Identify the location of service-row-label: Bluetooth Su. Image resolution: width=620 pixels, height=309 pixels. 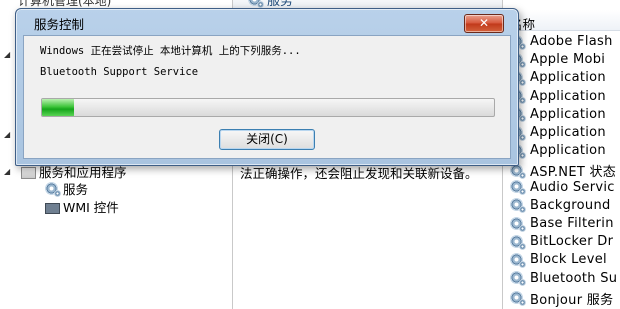
(574, 278).